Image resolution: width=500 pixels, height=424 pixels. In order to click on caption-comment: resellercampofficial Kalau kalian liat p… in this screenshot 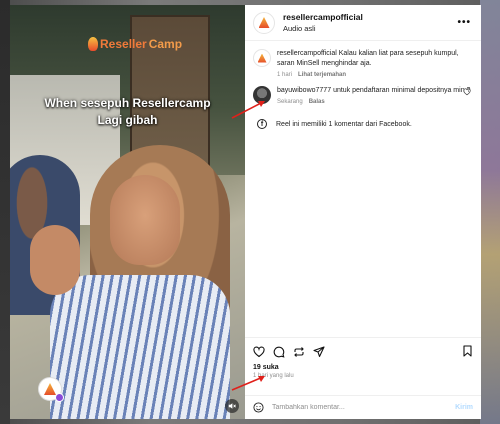, I will do `click(363, 63)`.